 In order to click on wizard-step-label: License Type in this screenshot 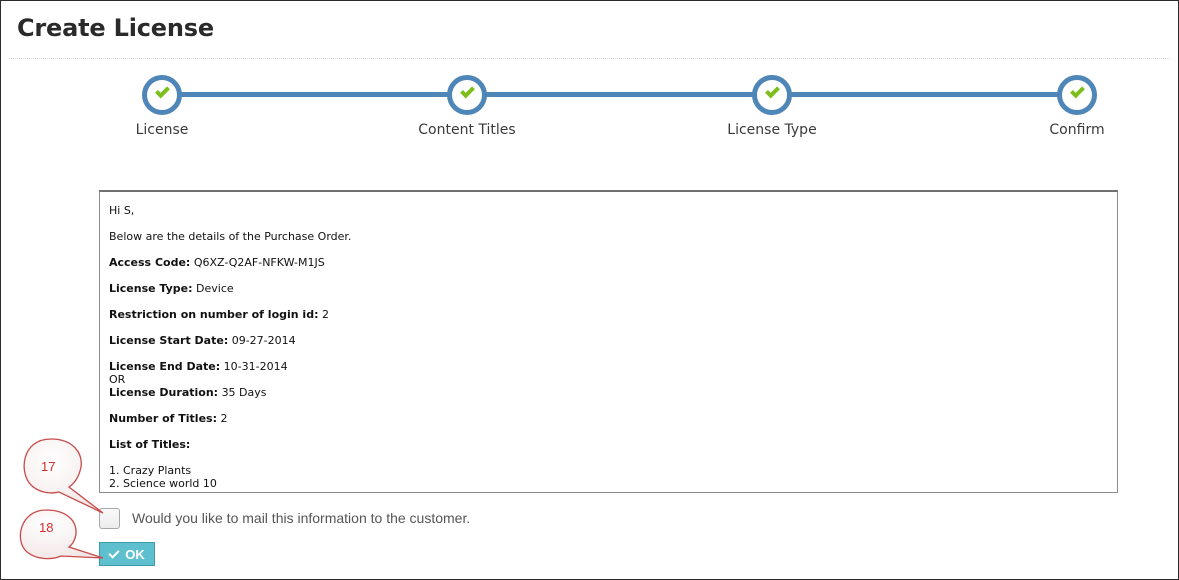, I will do `click(772, 130)`.